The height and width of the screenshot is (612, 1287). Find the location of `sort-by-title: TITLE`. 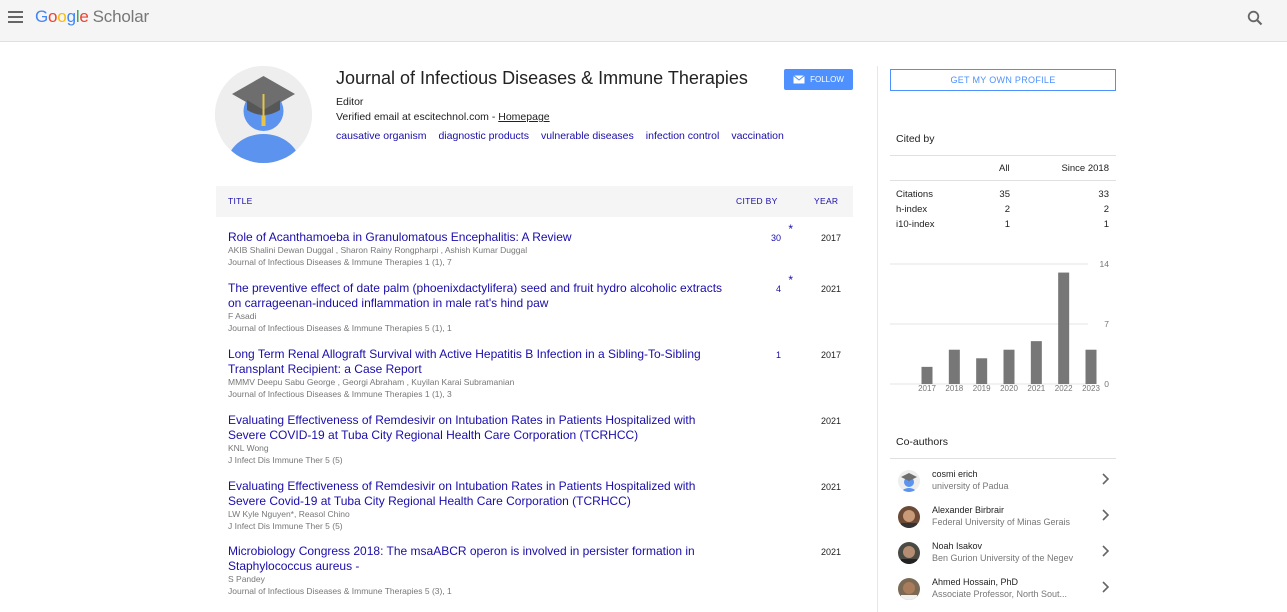

sort-by-title: TITLE is located at coordinates (240, 201).